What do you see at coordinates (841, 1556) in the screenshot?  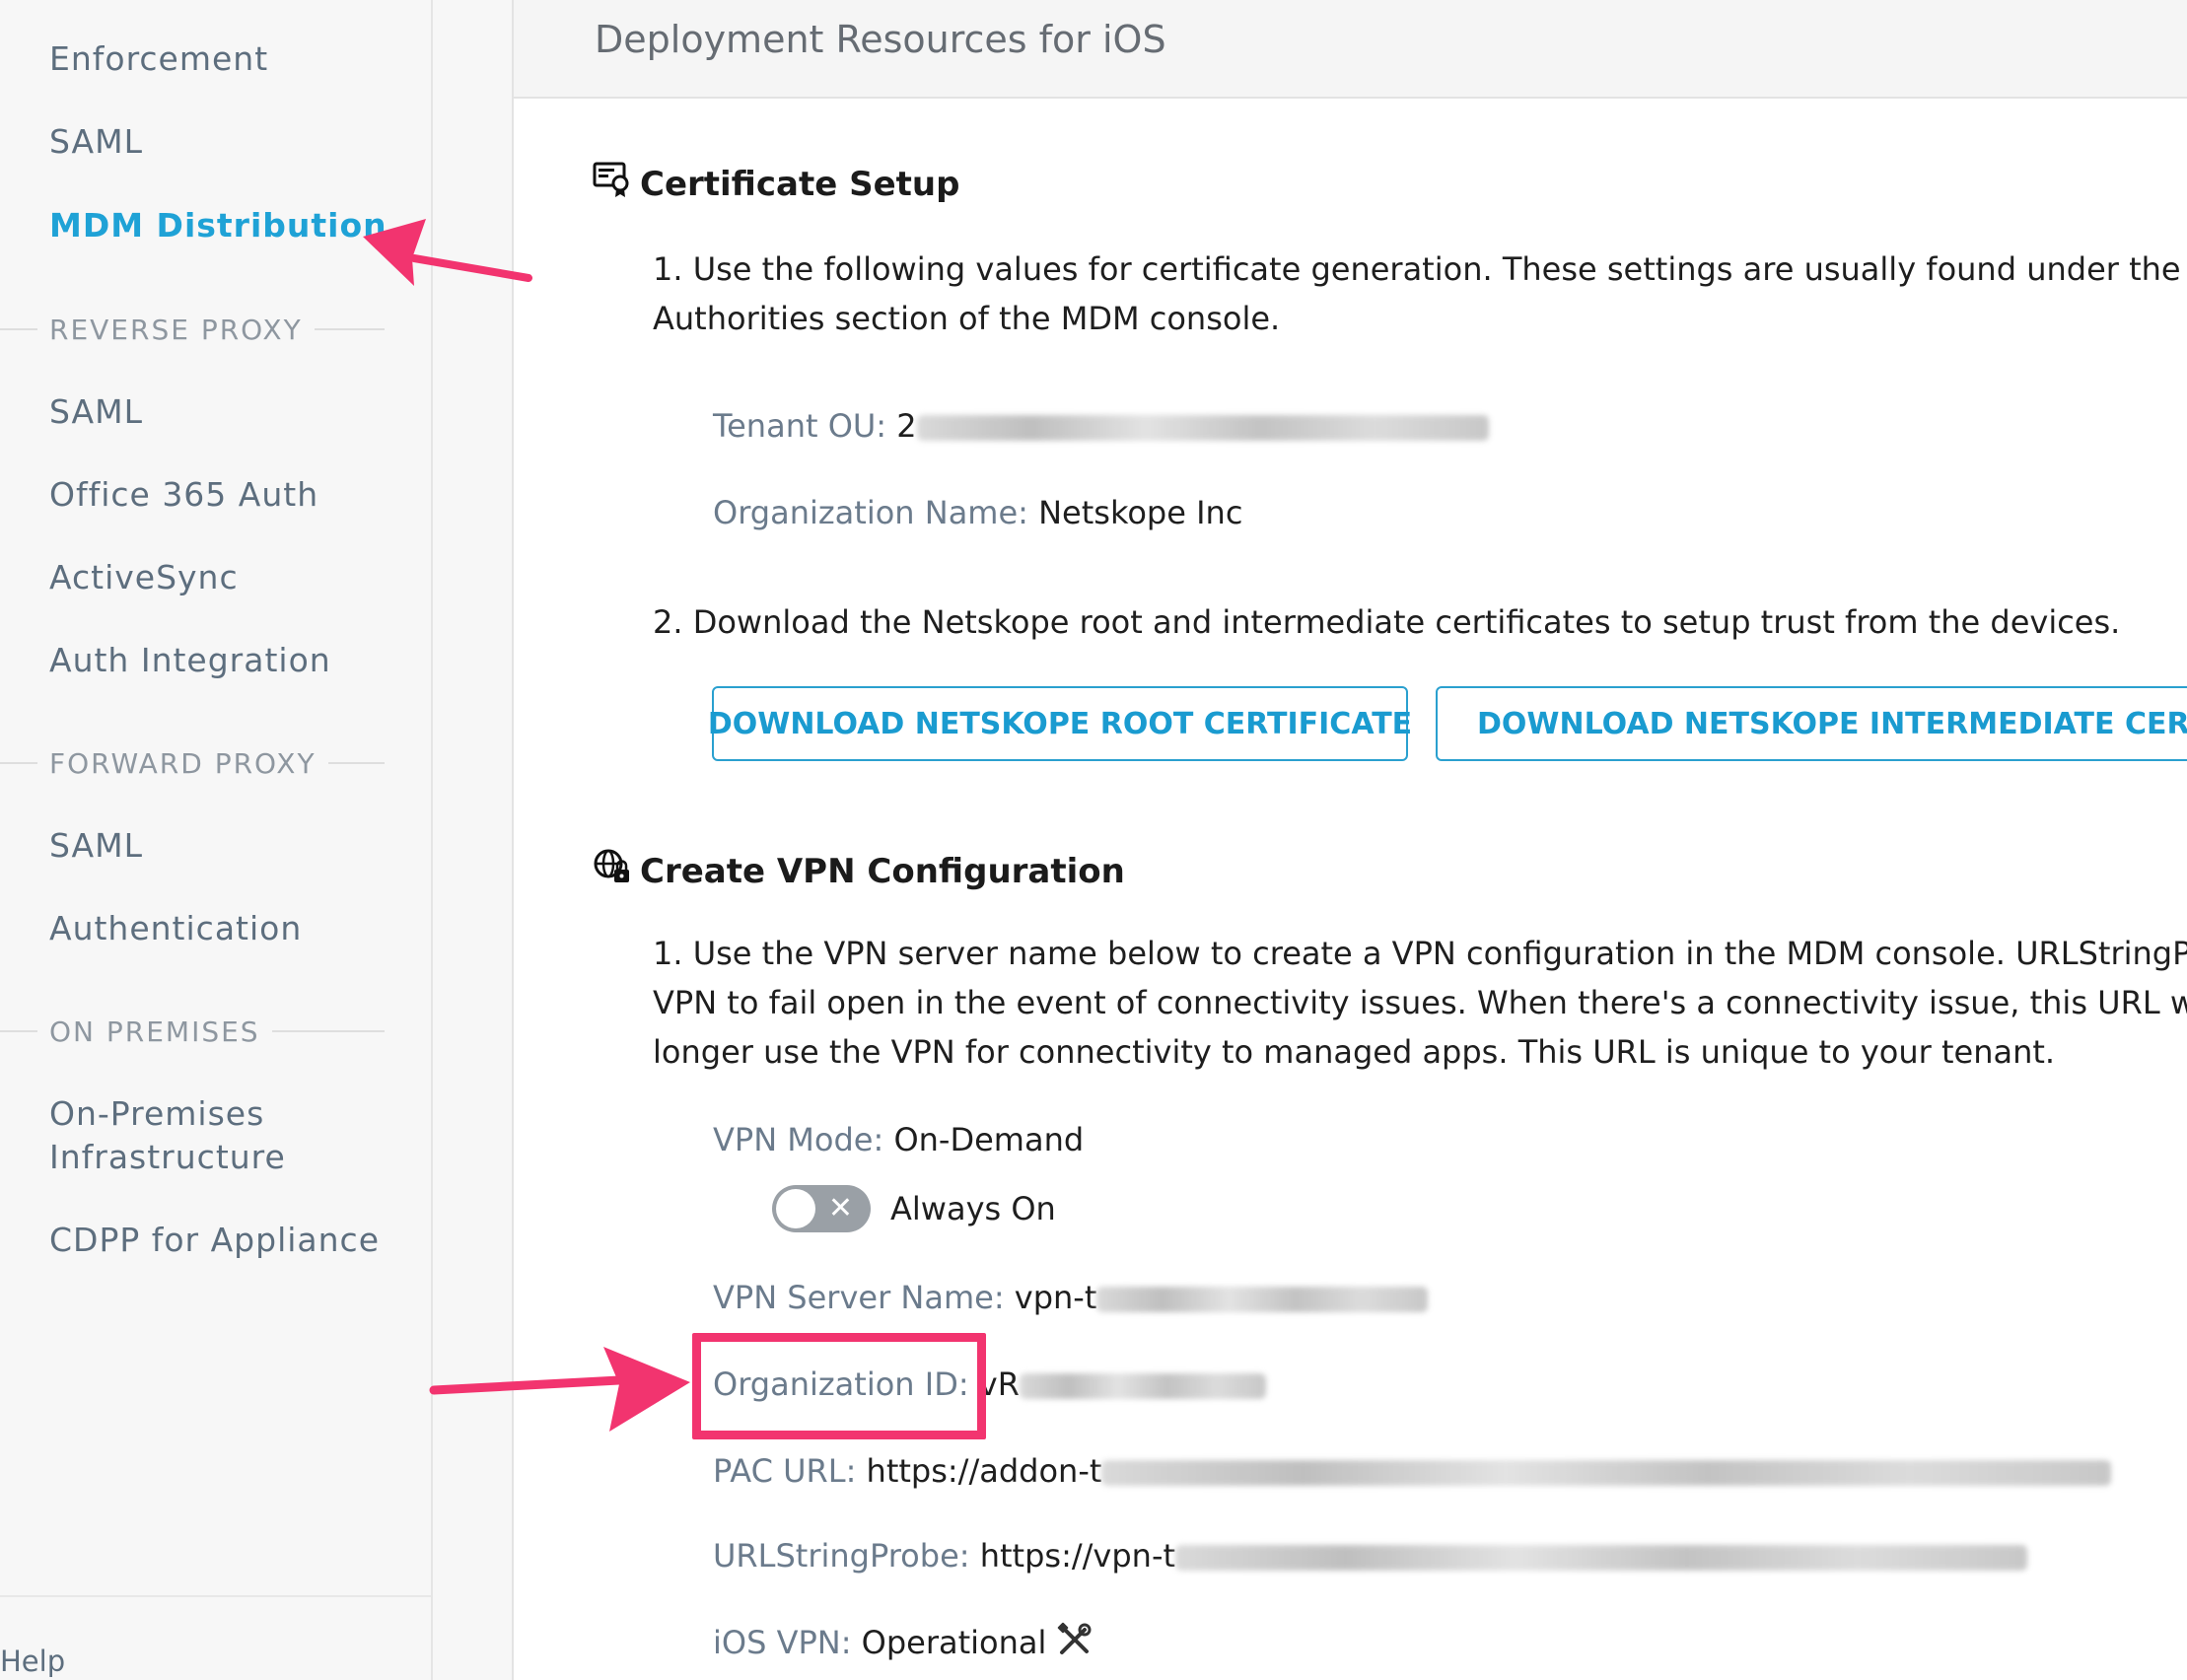 I see `url-string-probe-label: URLStringProbe:` at bounding box center [841, 1556].